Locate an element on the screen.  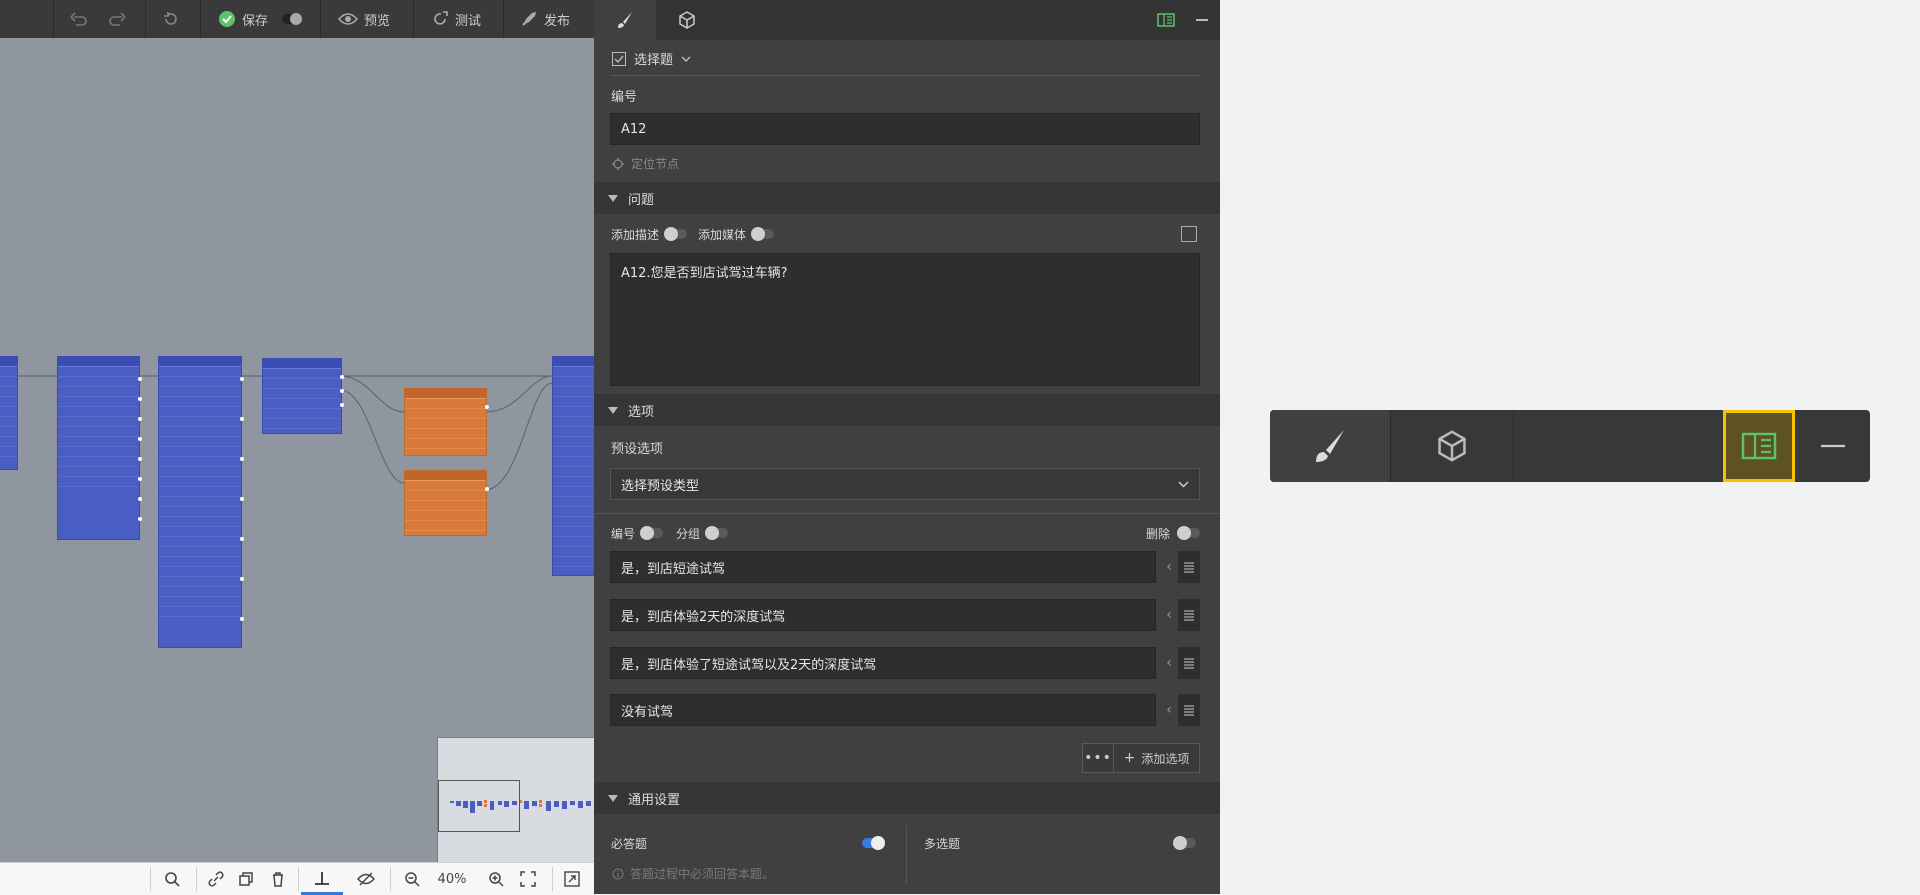
align-button is located at coordinates (322, 879).